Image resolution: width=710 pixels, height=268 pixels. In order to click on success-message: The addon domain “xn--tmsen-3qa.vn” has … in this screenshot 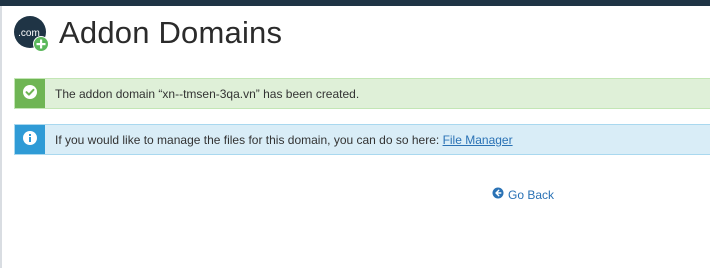, I will do `click(207, 93)`.